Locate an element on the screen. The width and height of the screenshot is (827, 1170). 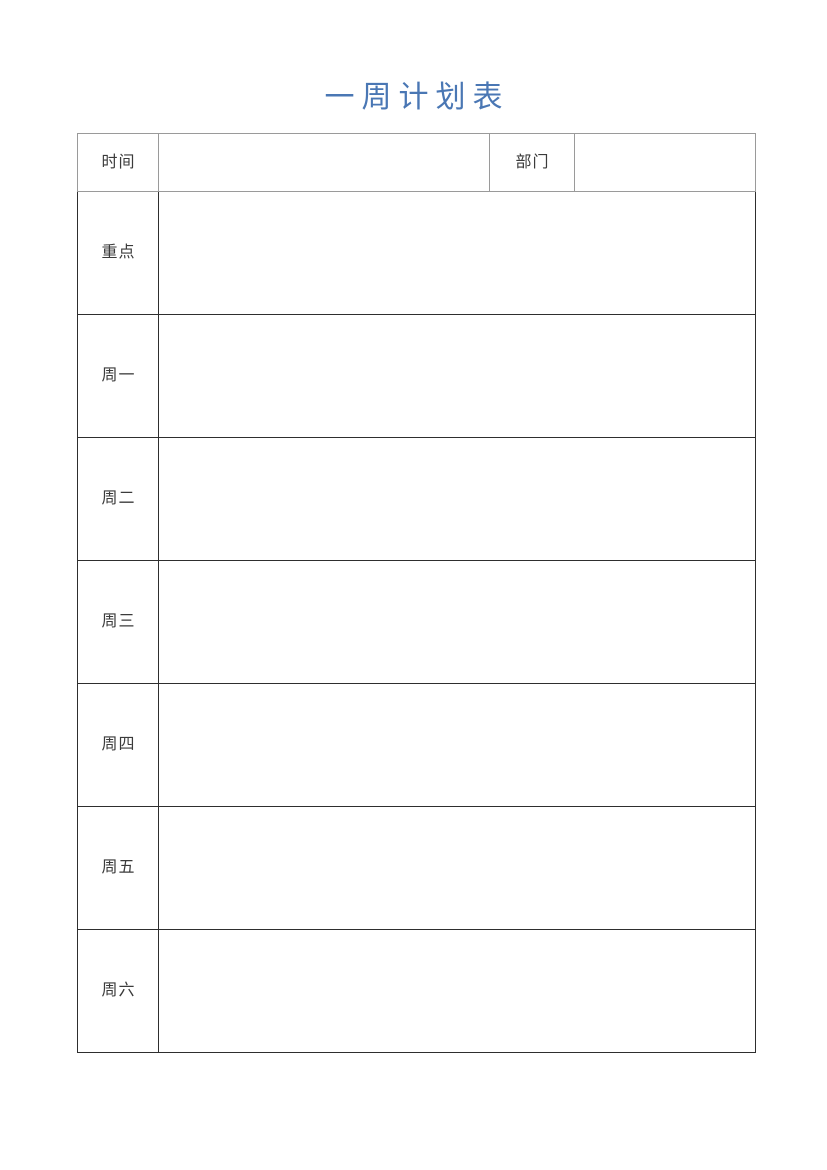
table-row: 周四 is located at coordinates (416, 745).